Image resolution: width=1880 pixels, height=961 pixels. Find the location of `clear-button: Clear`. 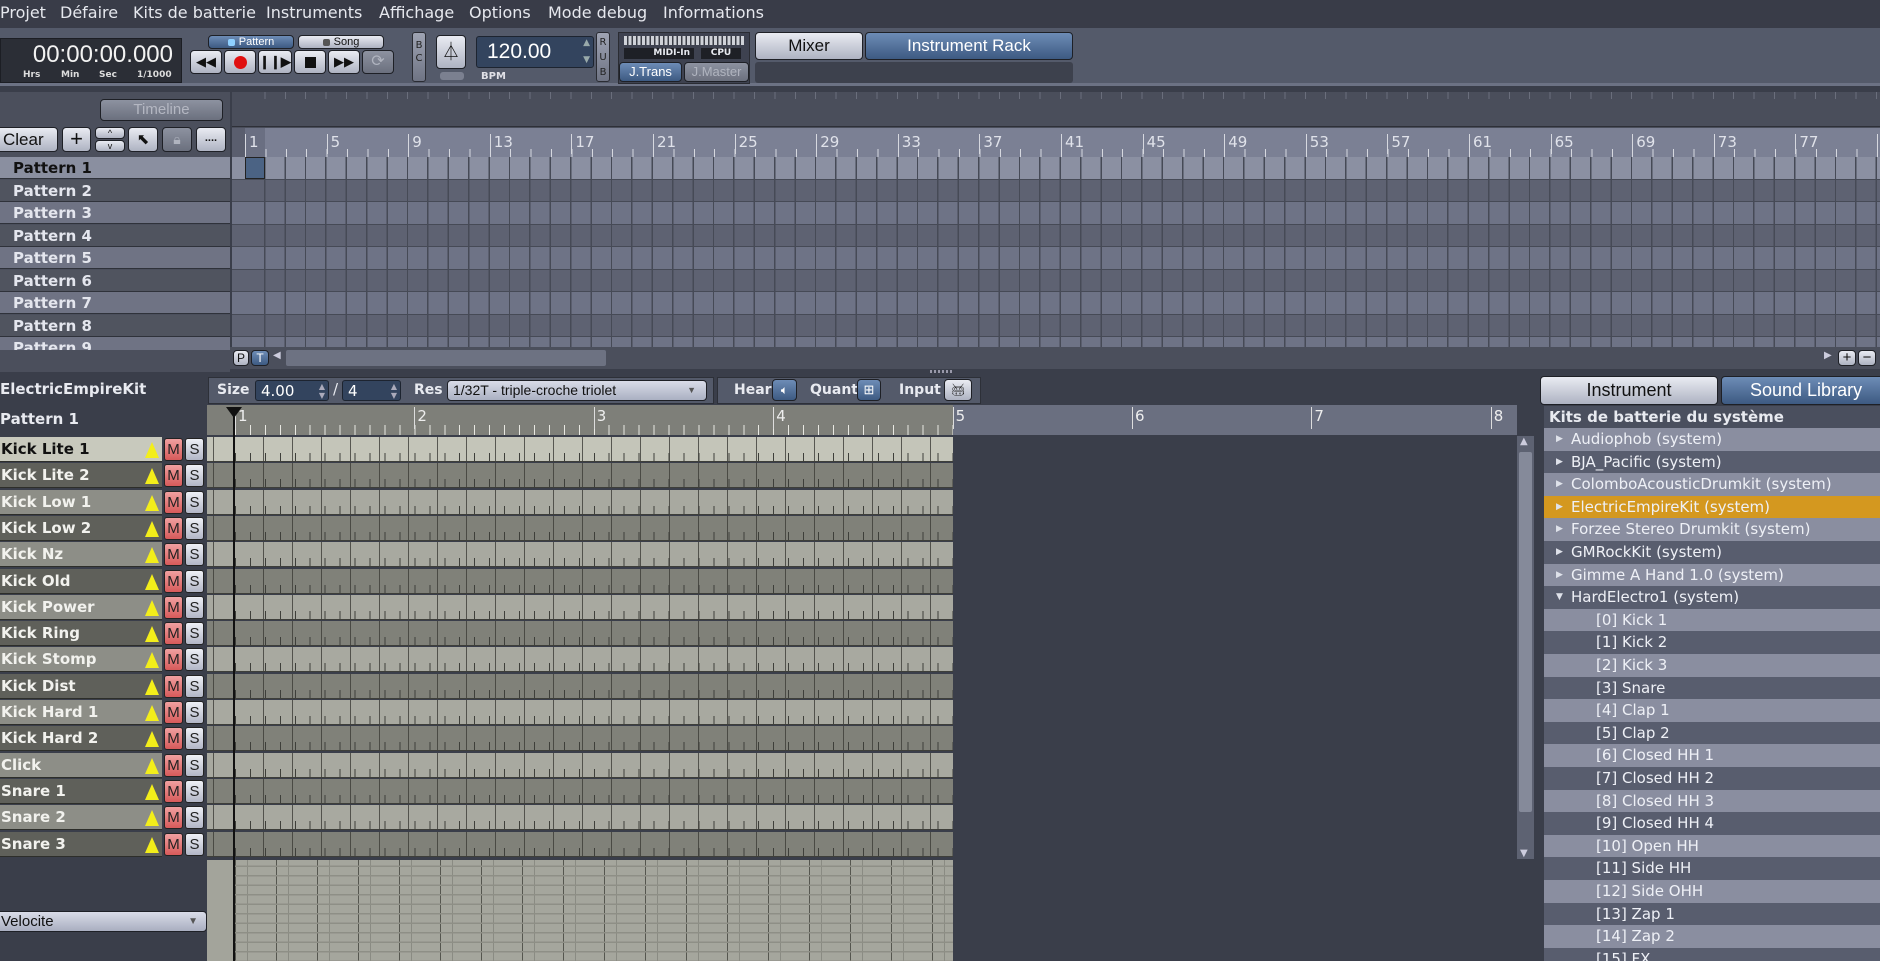

clear-button: Clear is located at coordinates (29, 139).